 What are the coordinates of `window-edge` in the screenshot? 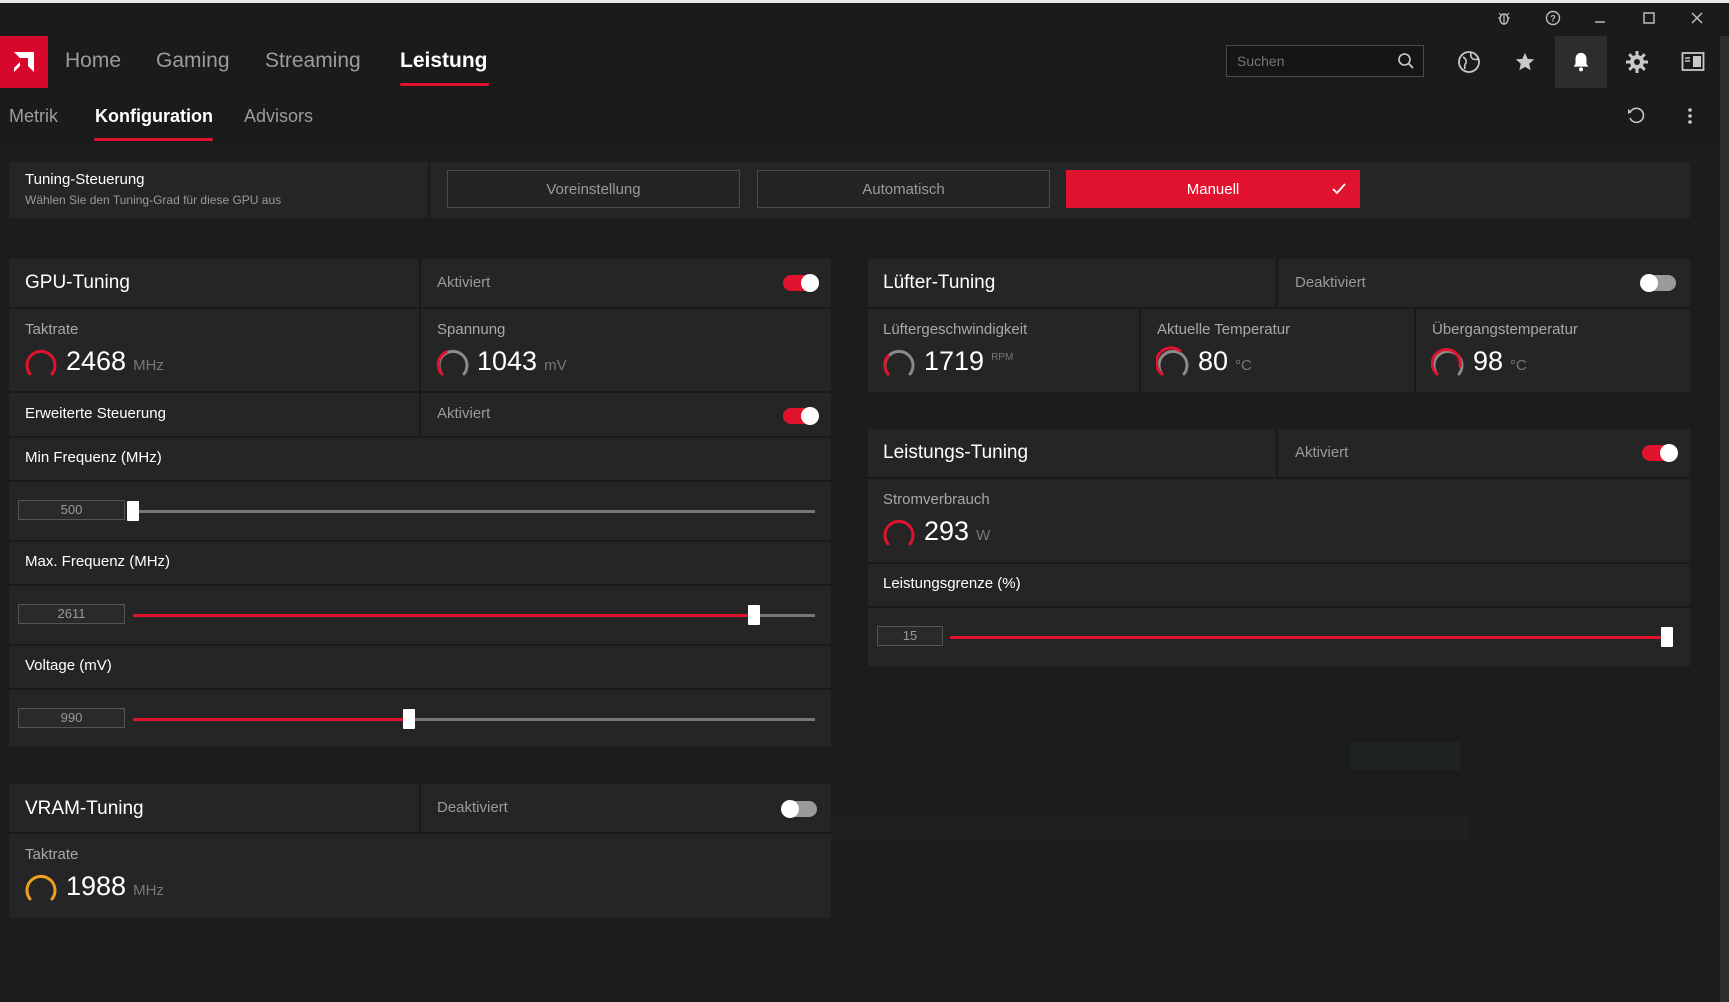 It's located at (1724, 519).